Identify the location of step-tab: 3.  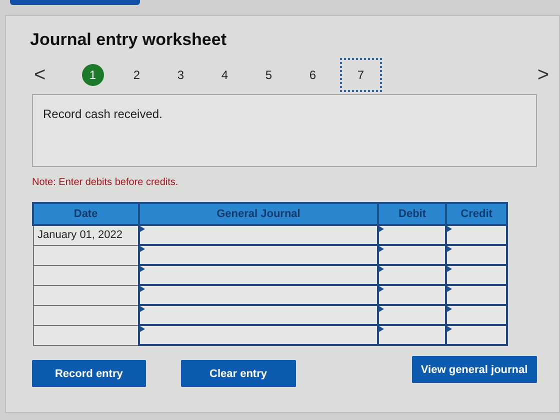
(181, 75).